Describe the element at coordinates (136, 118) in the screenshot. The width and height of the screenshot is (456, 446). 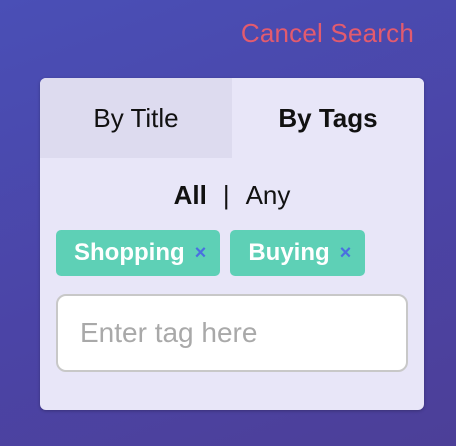
I see `tab-by-title: By Title` at that location.